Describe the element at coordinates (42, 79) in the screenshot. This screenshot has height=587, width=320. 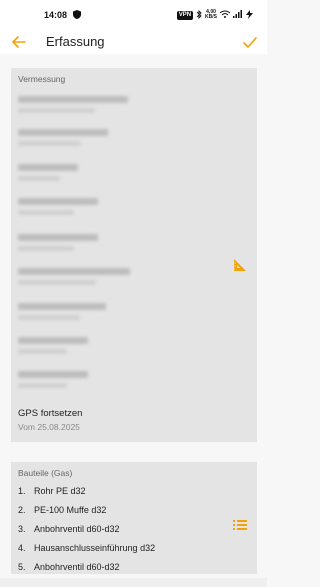
I see `measurement-label: Vermessung` at that location.